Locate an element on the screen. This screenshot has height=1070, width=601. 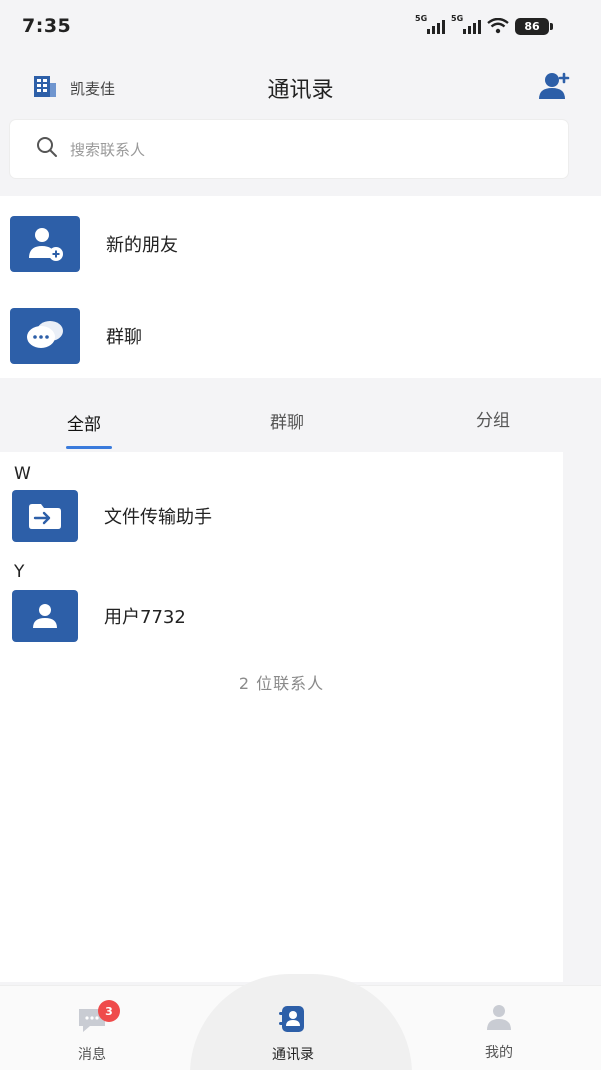
section-letter-y: Y is located at coordinates (19, 572).